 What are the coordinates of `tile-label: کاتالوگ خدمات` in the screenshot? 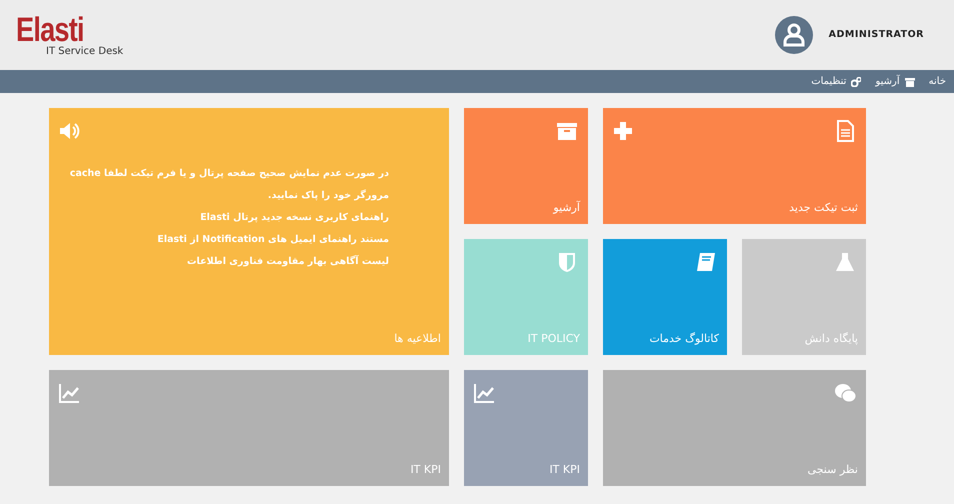 It's located at (684, 338).